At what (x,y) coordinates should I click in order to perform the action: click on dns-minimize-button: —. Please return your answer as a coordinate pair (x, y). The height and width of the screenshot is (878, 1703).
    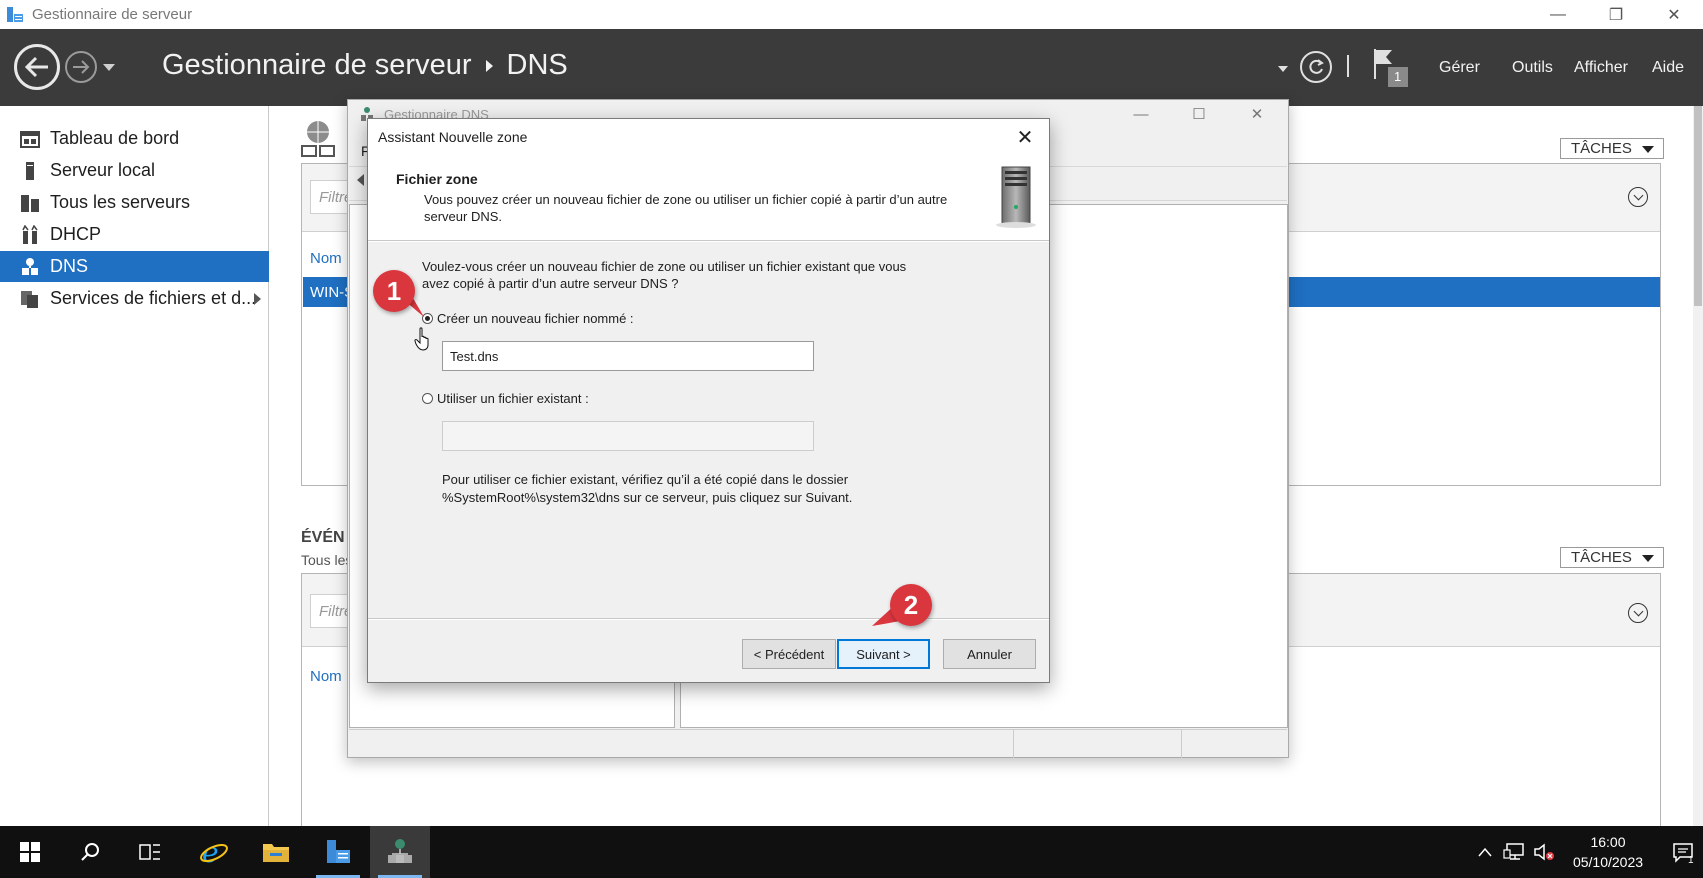
    Looking at the image, I should click on (1141, 114).